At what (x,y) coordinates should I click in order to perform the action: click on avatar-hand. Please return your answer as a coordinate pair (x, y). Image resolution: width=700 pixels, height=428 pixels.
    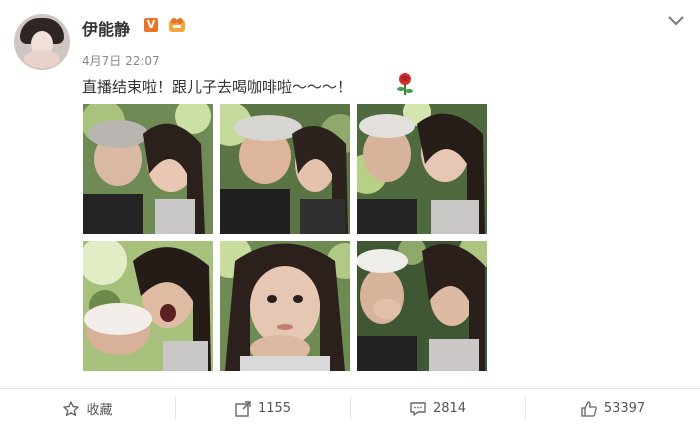
    Looking at the image, I should click on (42, 59).